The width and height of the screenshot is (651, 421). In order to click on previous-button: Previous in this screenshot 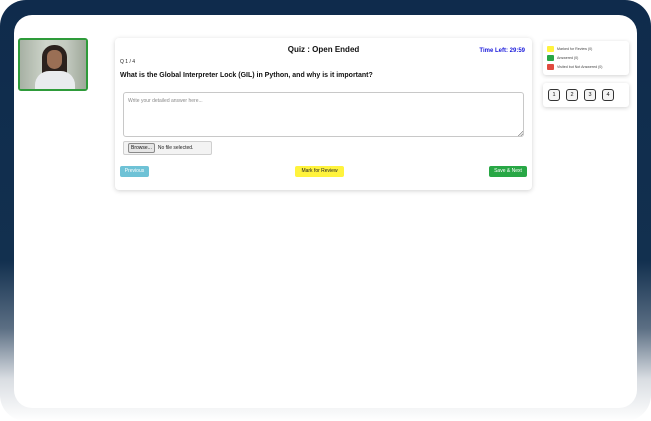, I will do `click(134, 171)`.